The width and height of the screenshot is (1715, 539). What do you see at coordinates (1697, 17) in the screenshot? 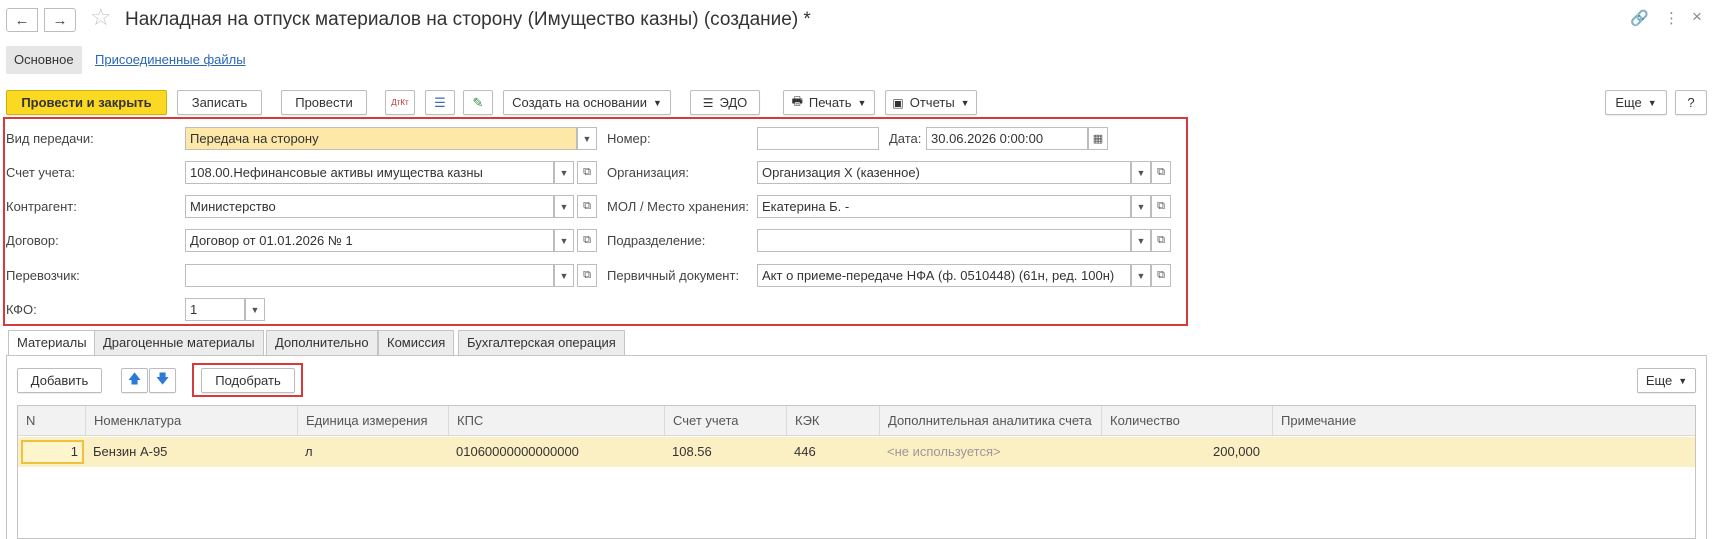
I see `close-icon: ×` at bounding box center [1697, 17].